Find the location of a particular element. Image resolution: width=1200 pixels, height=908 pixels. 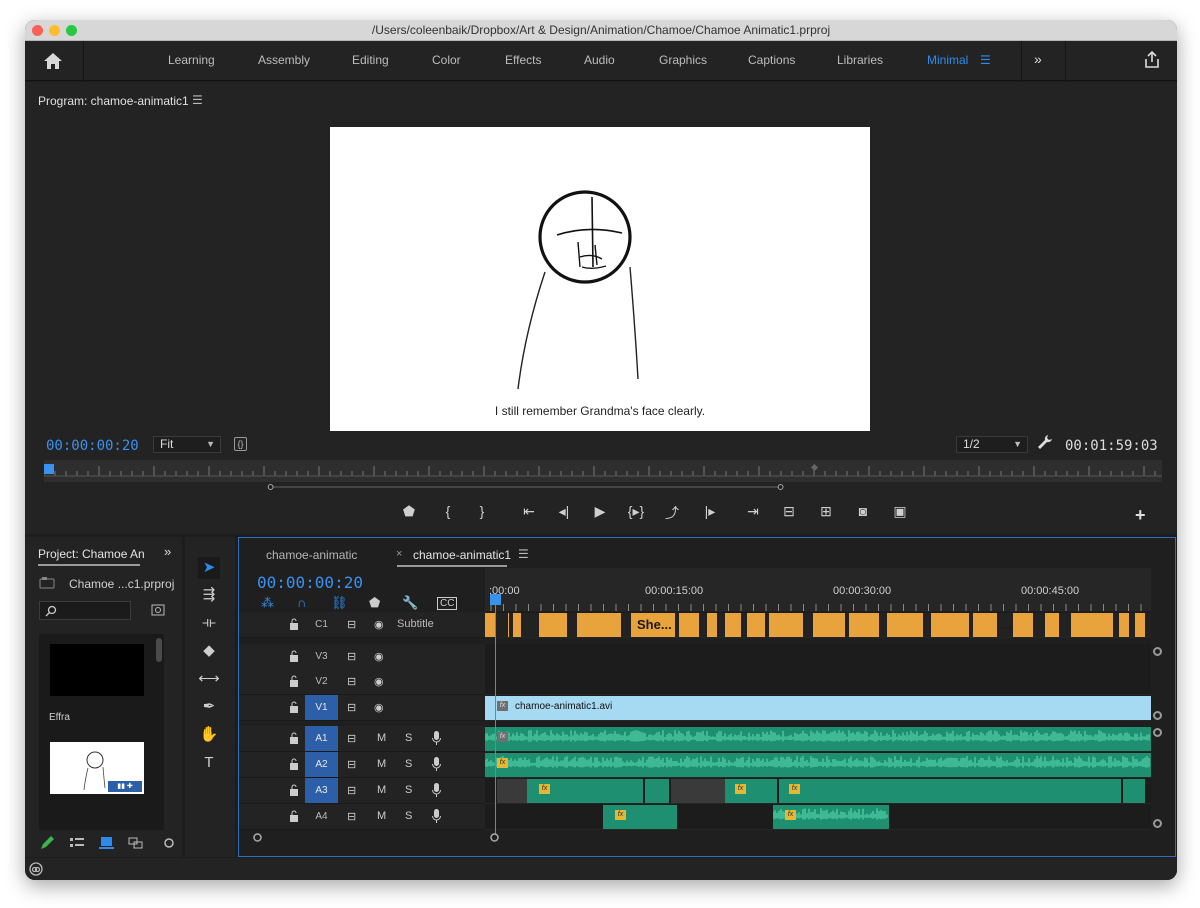

razor-tool-icon: ◆ is located at coordinates (209, 651).